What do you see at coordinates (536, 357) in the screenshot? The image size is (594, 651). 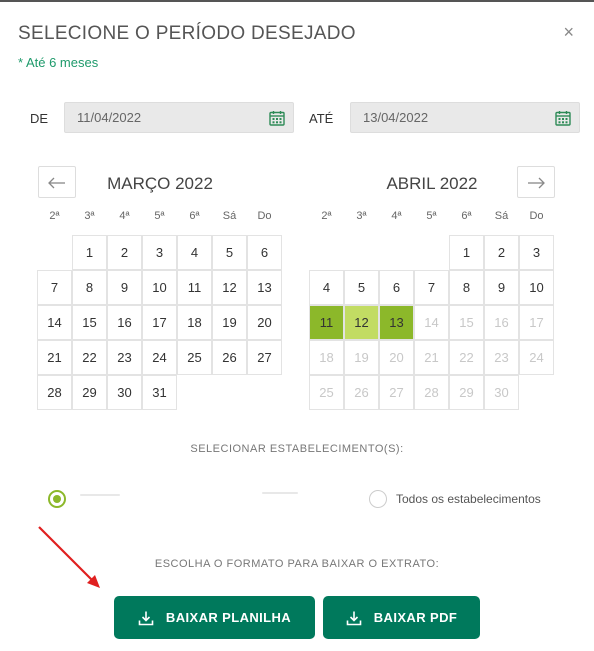 I see `april-day-cell: 24` at bounding box center [536, 357].